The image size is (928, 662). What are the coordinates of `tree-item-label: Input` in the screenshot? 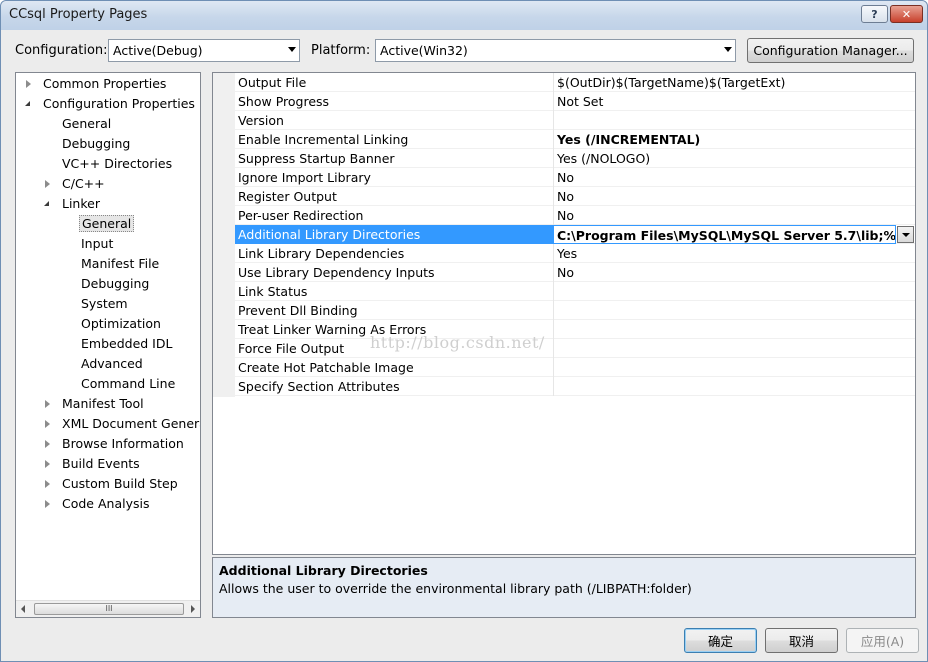 It's located at (97, 243).